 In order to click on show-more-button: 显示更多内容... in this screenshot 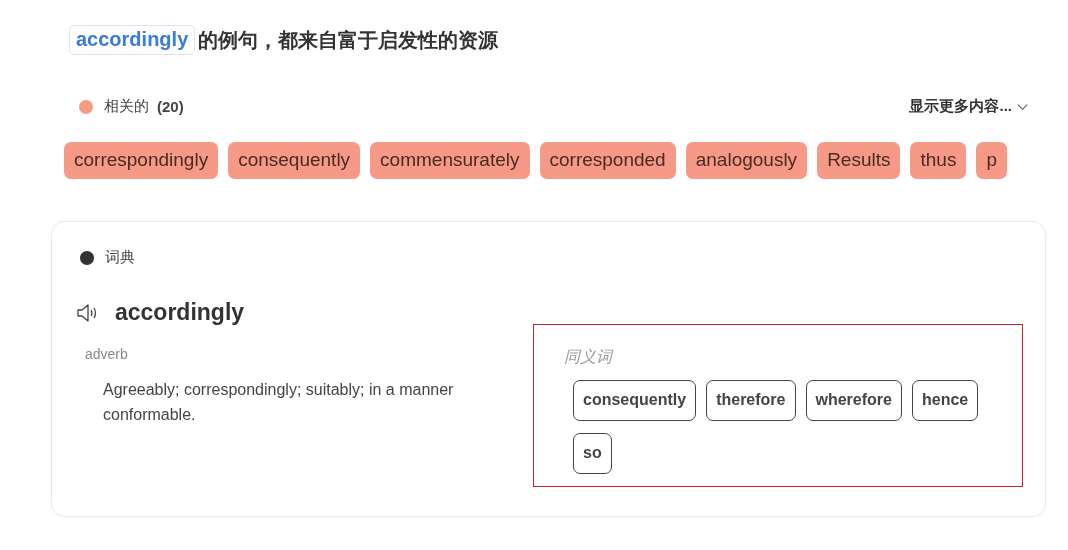, I will do `click(968, 106)`.